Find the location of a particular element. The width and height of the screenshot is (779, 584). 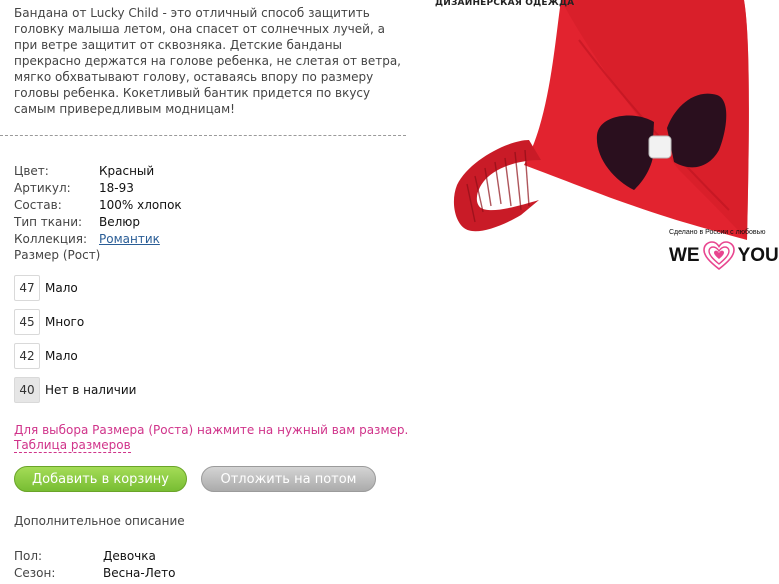

extra-properties: Пол: Девочка Сезон: Весна-Лето is located at coordinates (94, 565).